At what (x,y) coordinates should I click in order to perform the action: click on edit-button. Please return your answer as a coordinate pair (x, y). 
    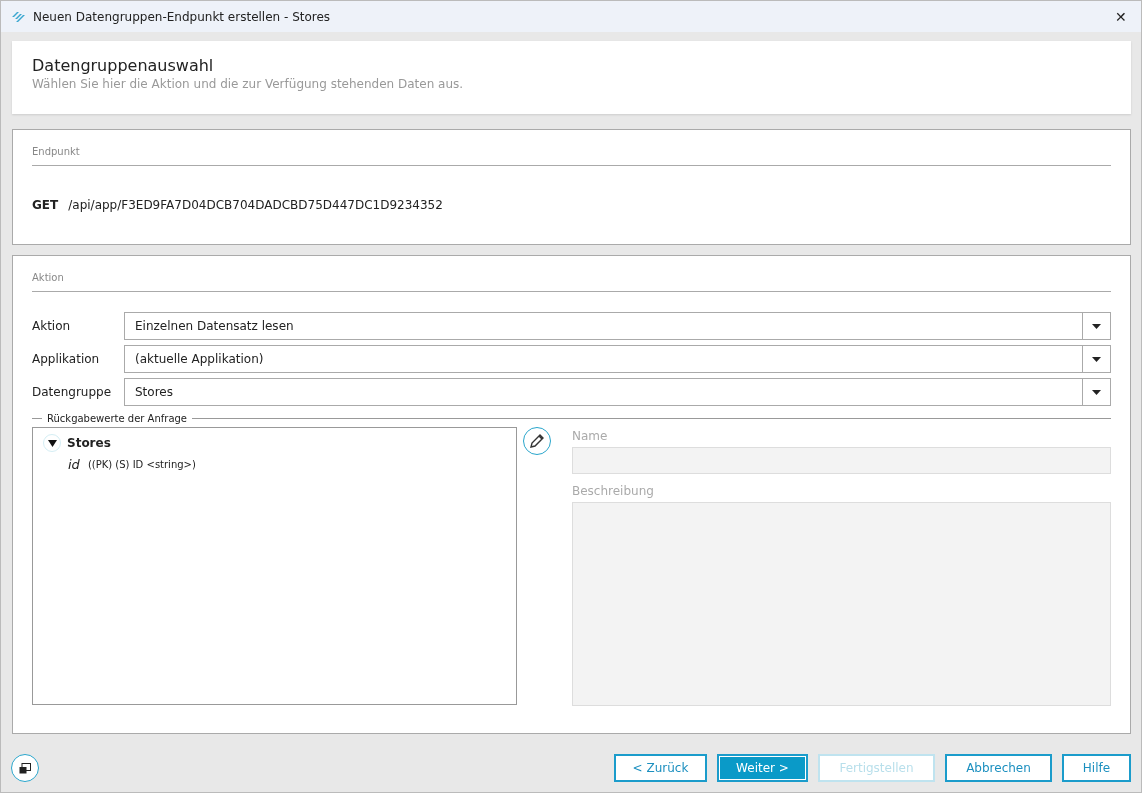
    Looking at the image, I should click on (537, 441).